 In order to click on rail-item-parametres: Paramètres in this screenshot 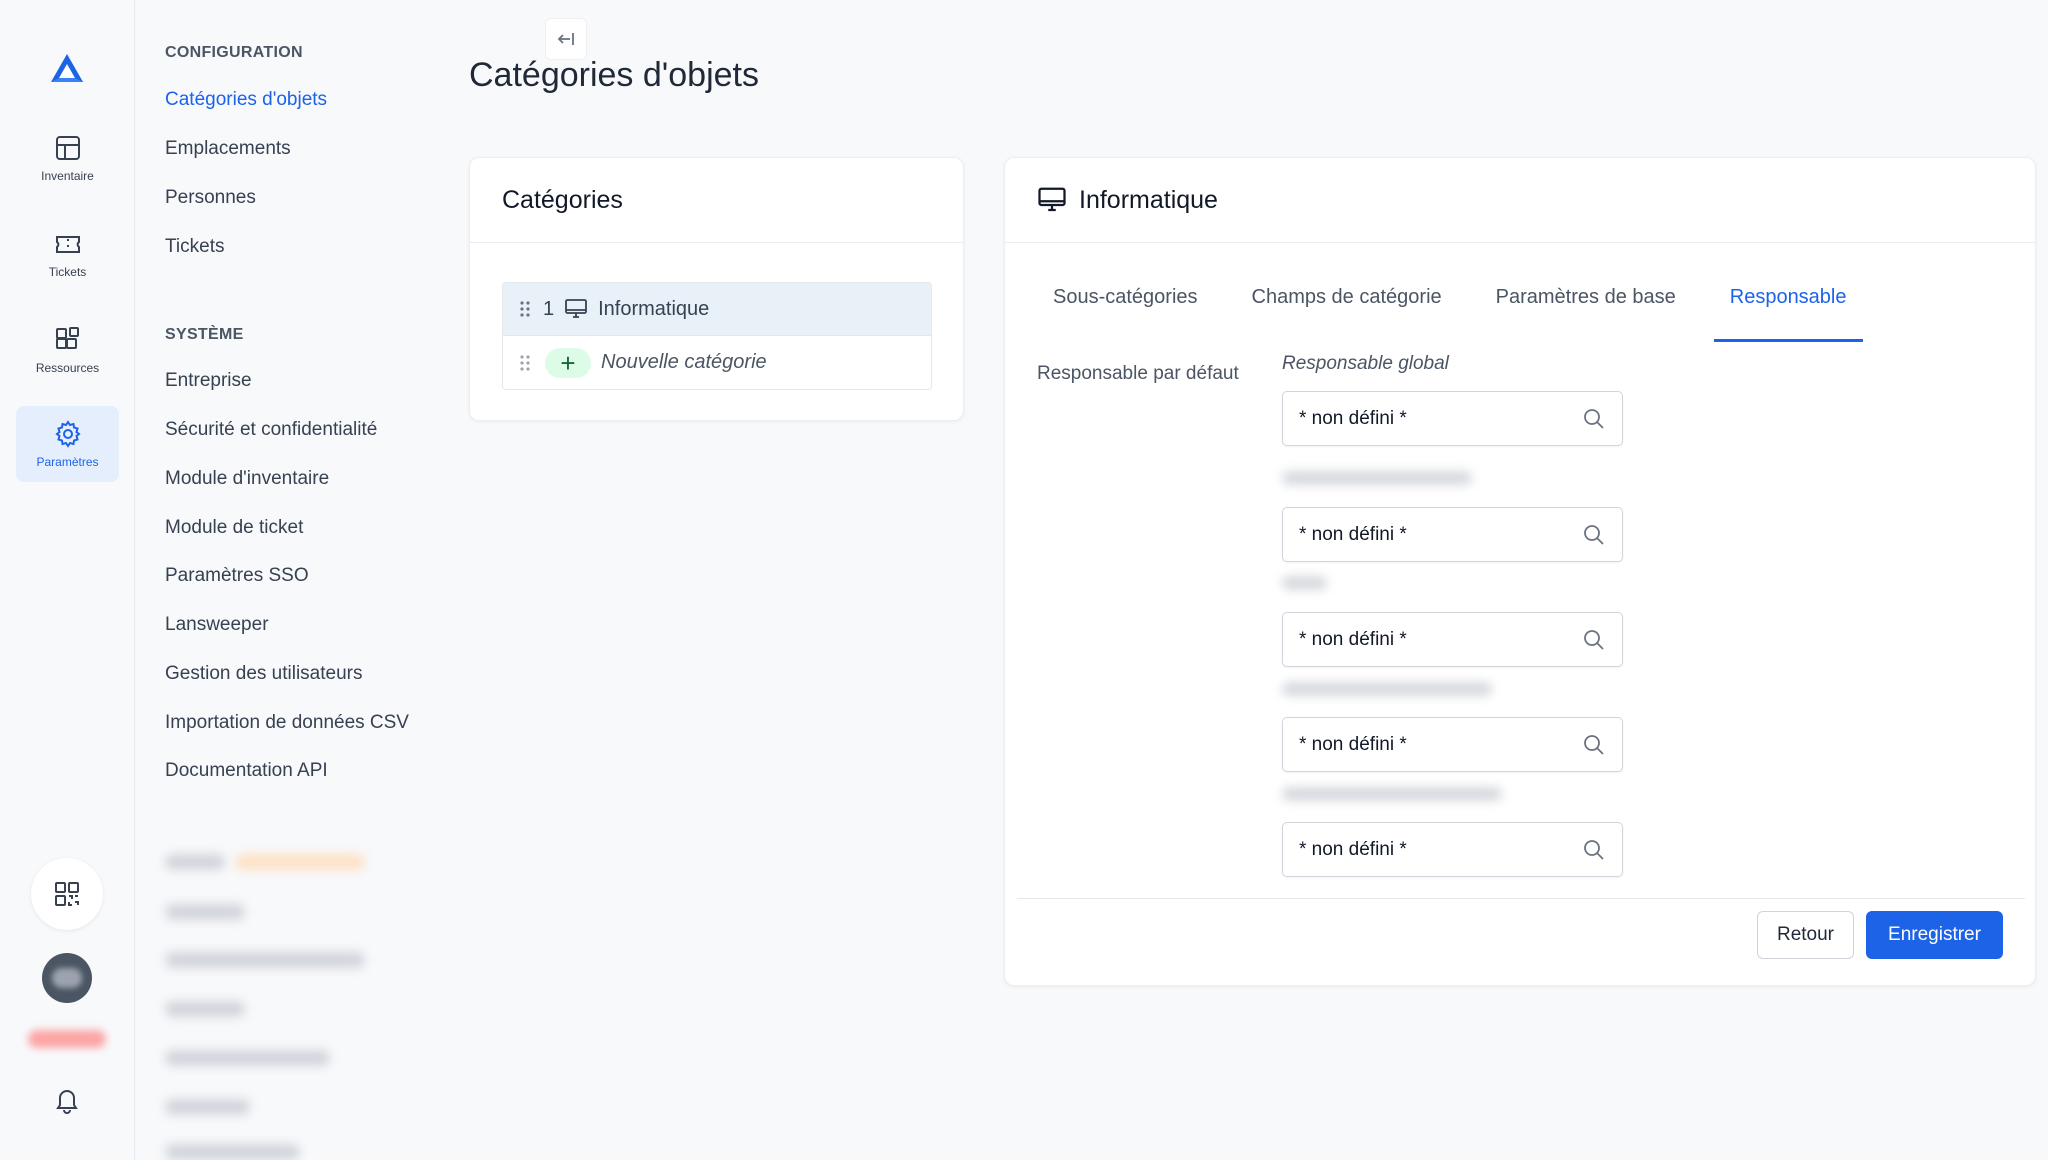, I will do `click(67, 444)`.